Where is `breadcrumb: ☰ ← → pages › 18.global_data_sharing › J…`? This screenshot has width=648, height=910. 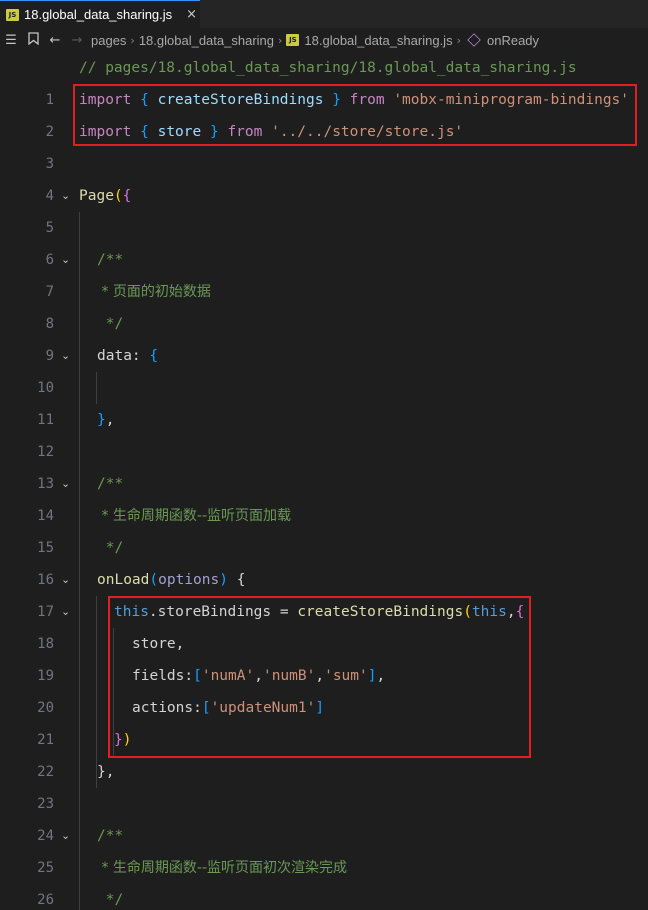 breadcrumb: ☰ ← → pages › 18.global_data_sharing › J… is located at coordinates (324, 40).